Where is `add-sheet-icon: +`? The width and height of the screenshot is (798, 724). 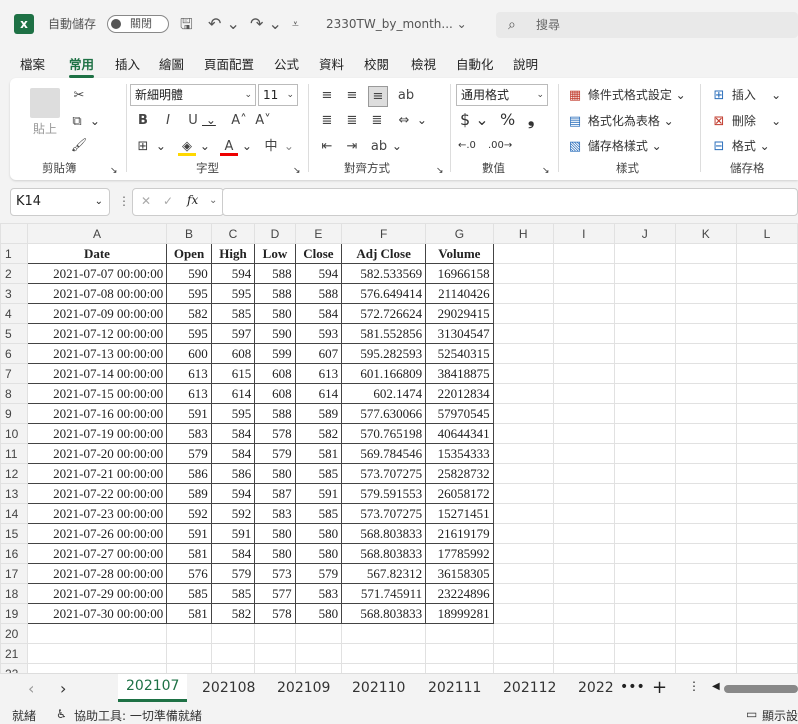
add-sheet-icon: + is located at coordinates (659, 687).